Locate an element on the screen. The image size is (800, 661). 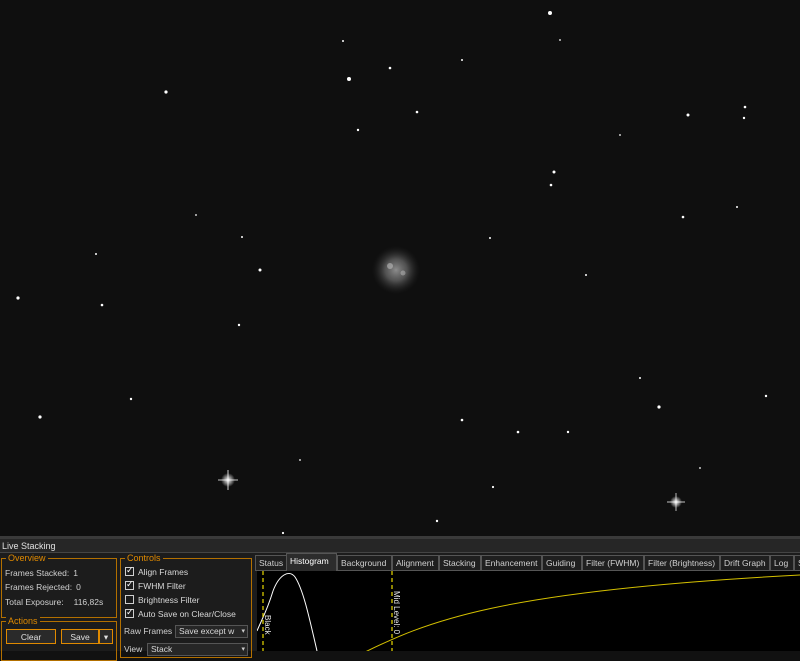
view-select: Stack ▾ is located at coordinates (197, 649).